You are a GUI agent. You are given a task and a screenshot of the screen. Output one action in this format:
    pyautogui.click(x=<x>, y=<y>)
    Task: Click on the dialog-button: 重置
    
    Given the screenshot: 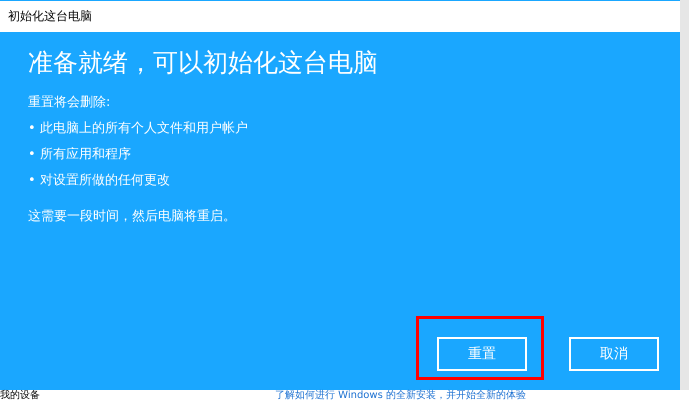 What is the action you would take?
    pyautogui.click(x=482, y=354)
    